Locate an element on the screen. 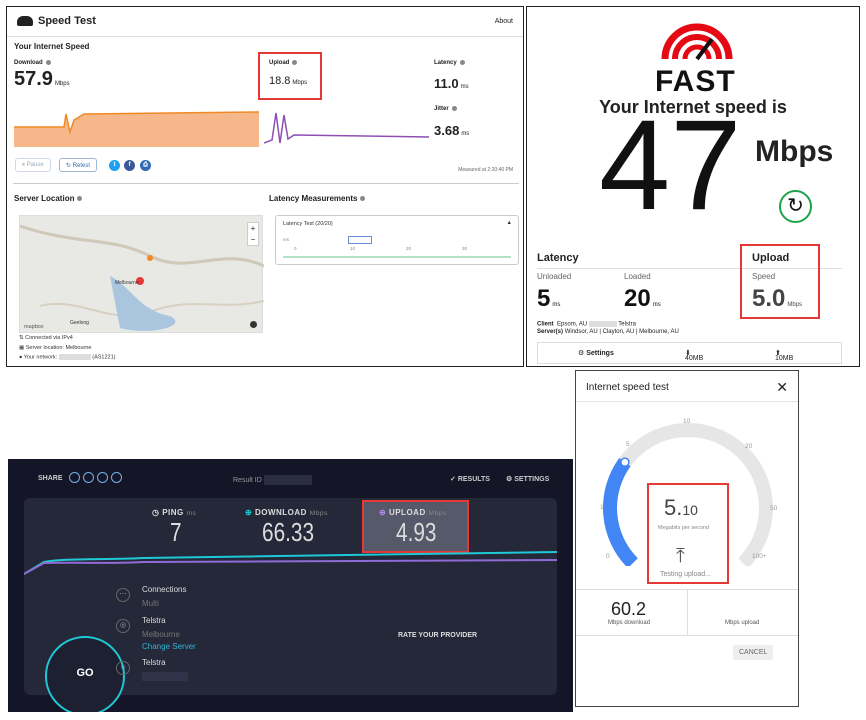 This screenshot has width=866, height=720. axis-tick: 10 is located at coordinates (353, 248).